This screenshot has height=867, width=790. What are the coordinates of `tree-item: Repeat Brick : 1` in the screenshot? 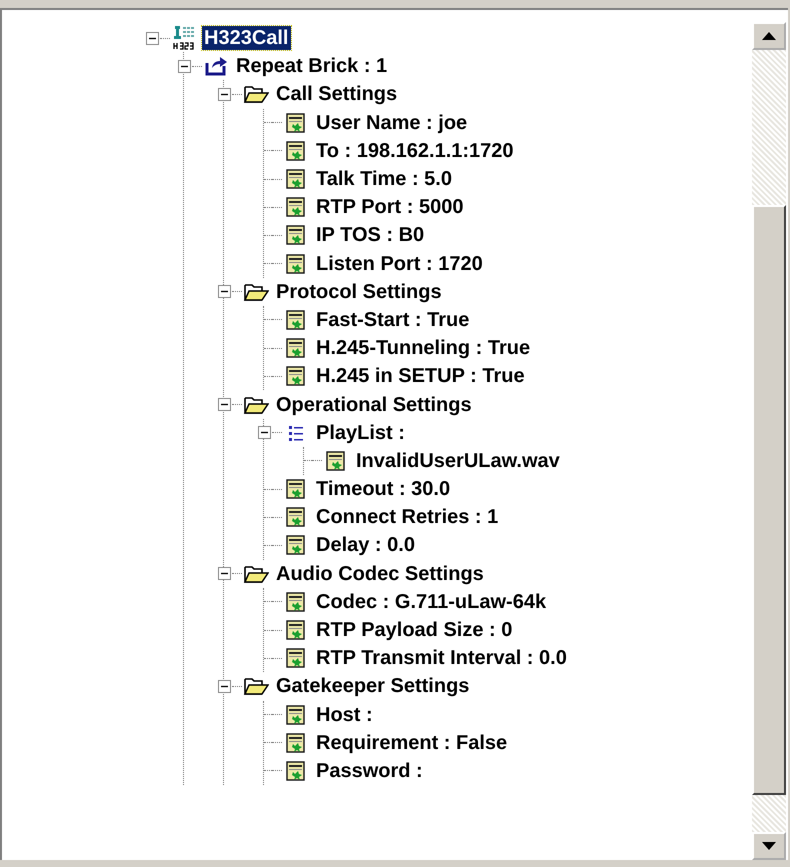 It's located at (312, 66).